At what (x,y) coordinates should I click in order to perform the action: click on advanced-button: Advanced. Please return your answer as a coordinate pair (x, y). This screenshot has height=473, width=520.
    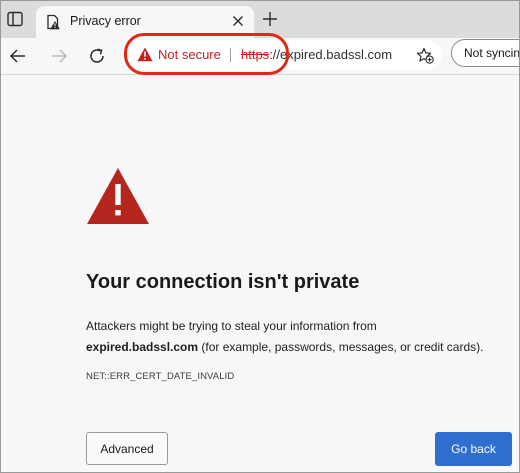
    Looking at the image, I should click on (127, 448).